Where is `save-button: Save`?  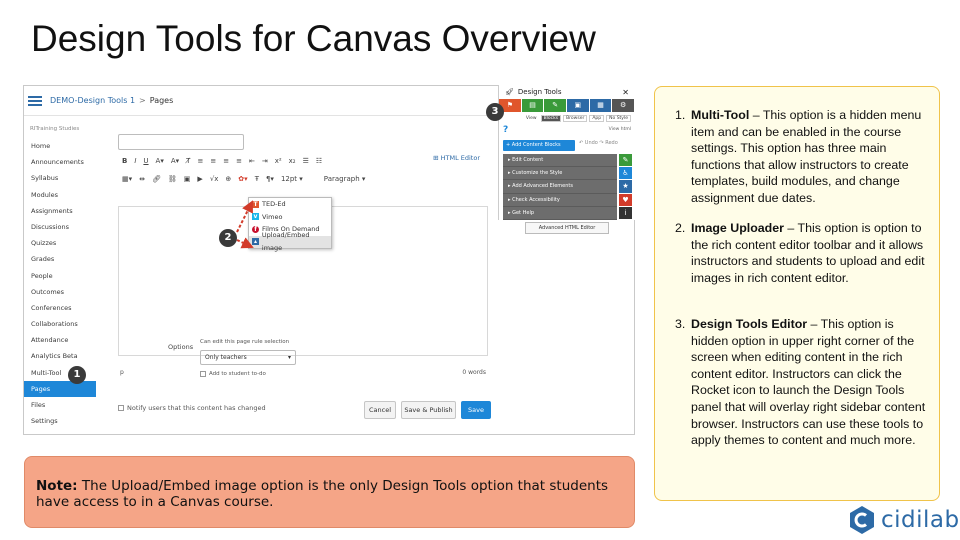 save-button: Save is located at coordinates (476, 410).